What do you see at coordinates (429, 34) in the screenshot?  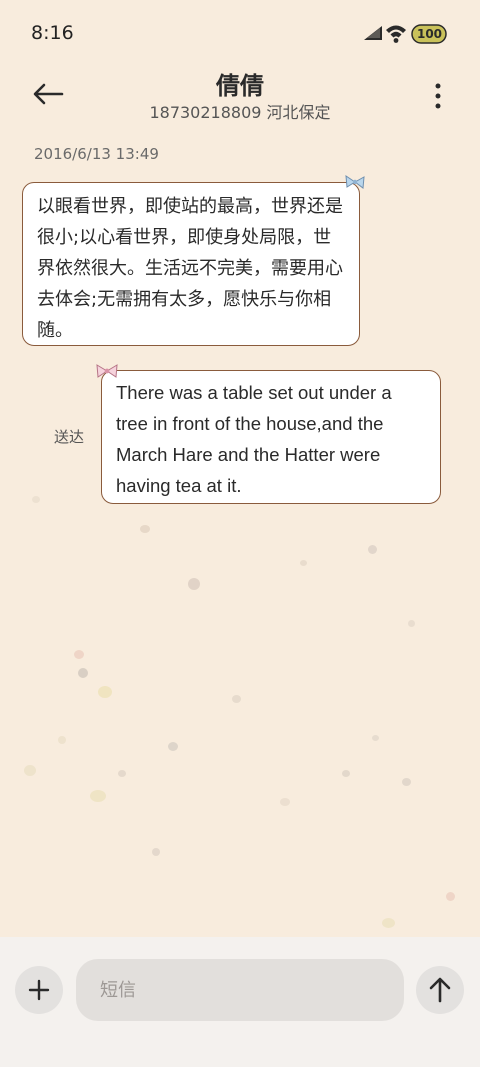 I see `battery-level: 100` at bounding box center [429, 34].